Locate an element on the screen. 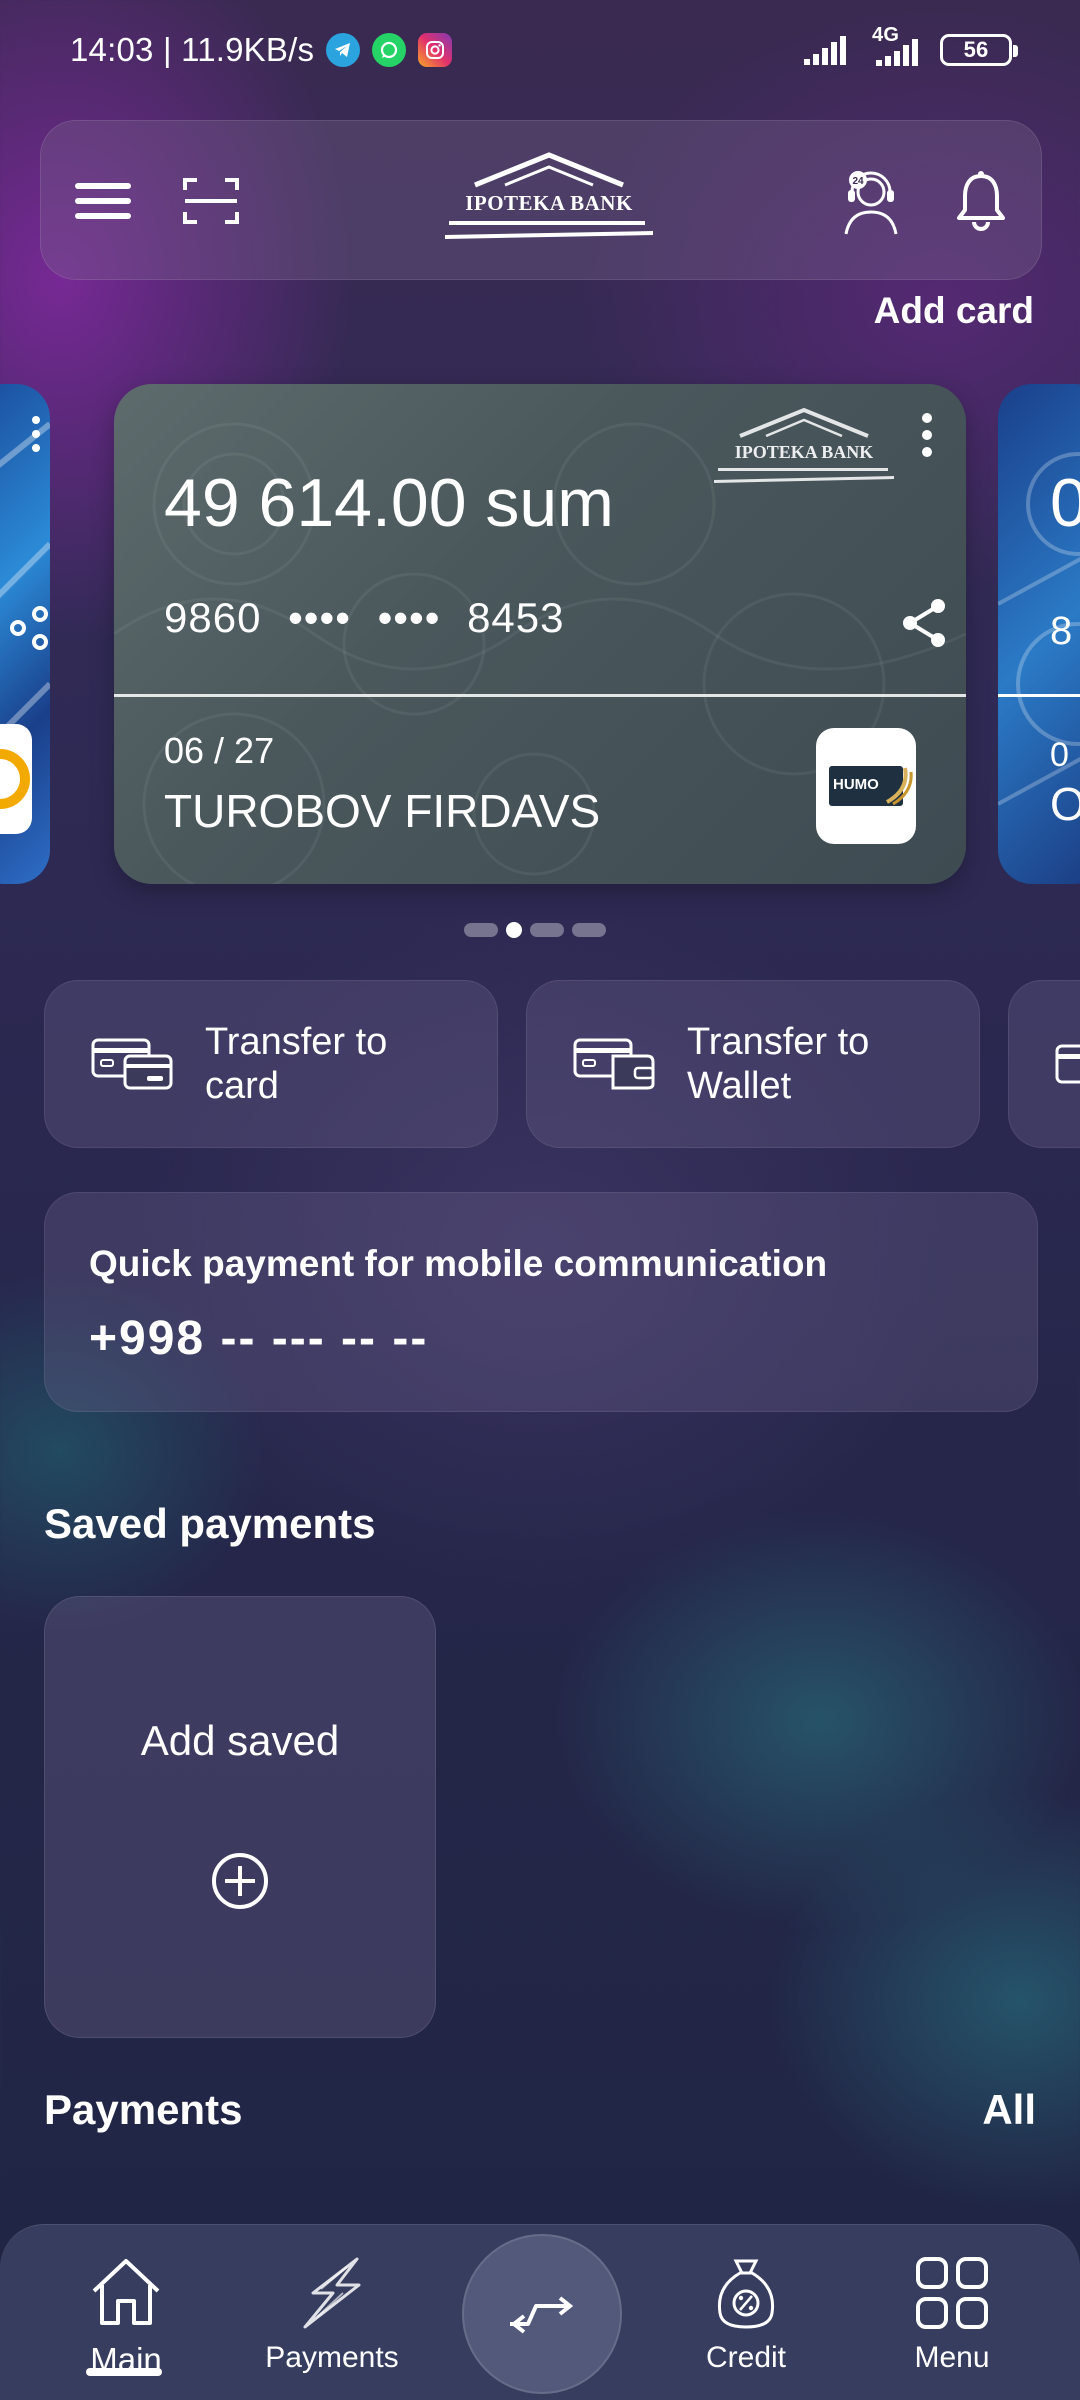  card-bank-logo: IPOTEKA BANK is located at coordinates (804, 451).